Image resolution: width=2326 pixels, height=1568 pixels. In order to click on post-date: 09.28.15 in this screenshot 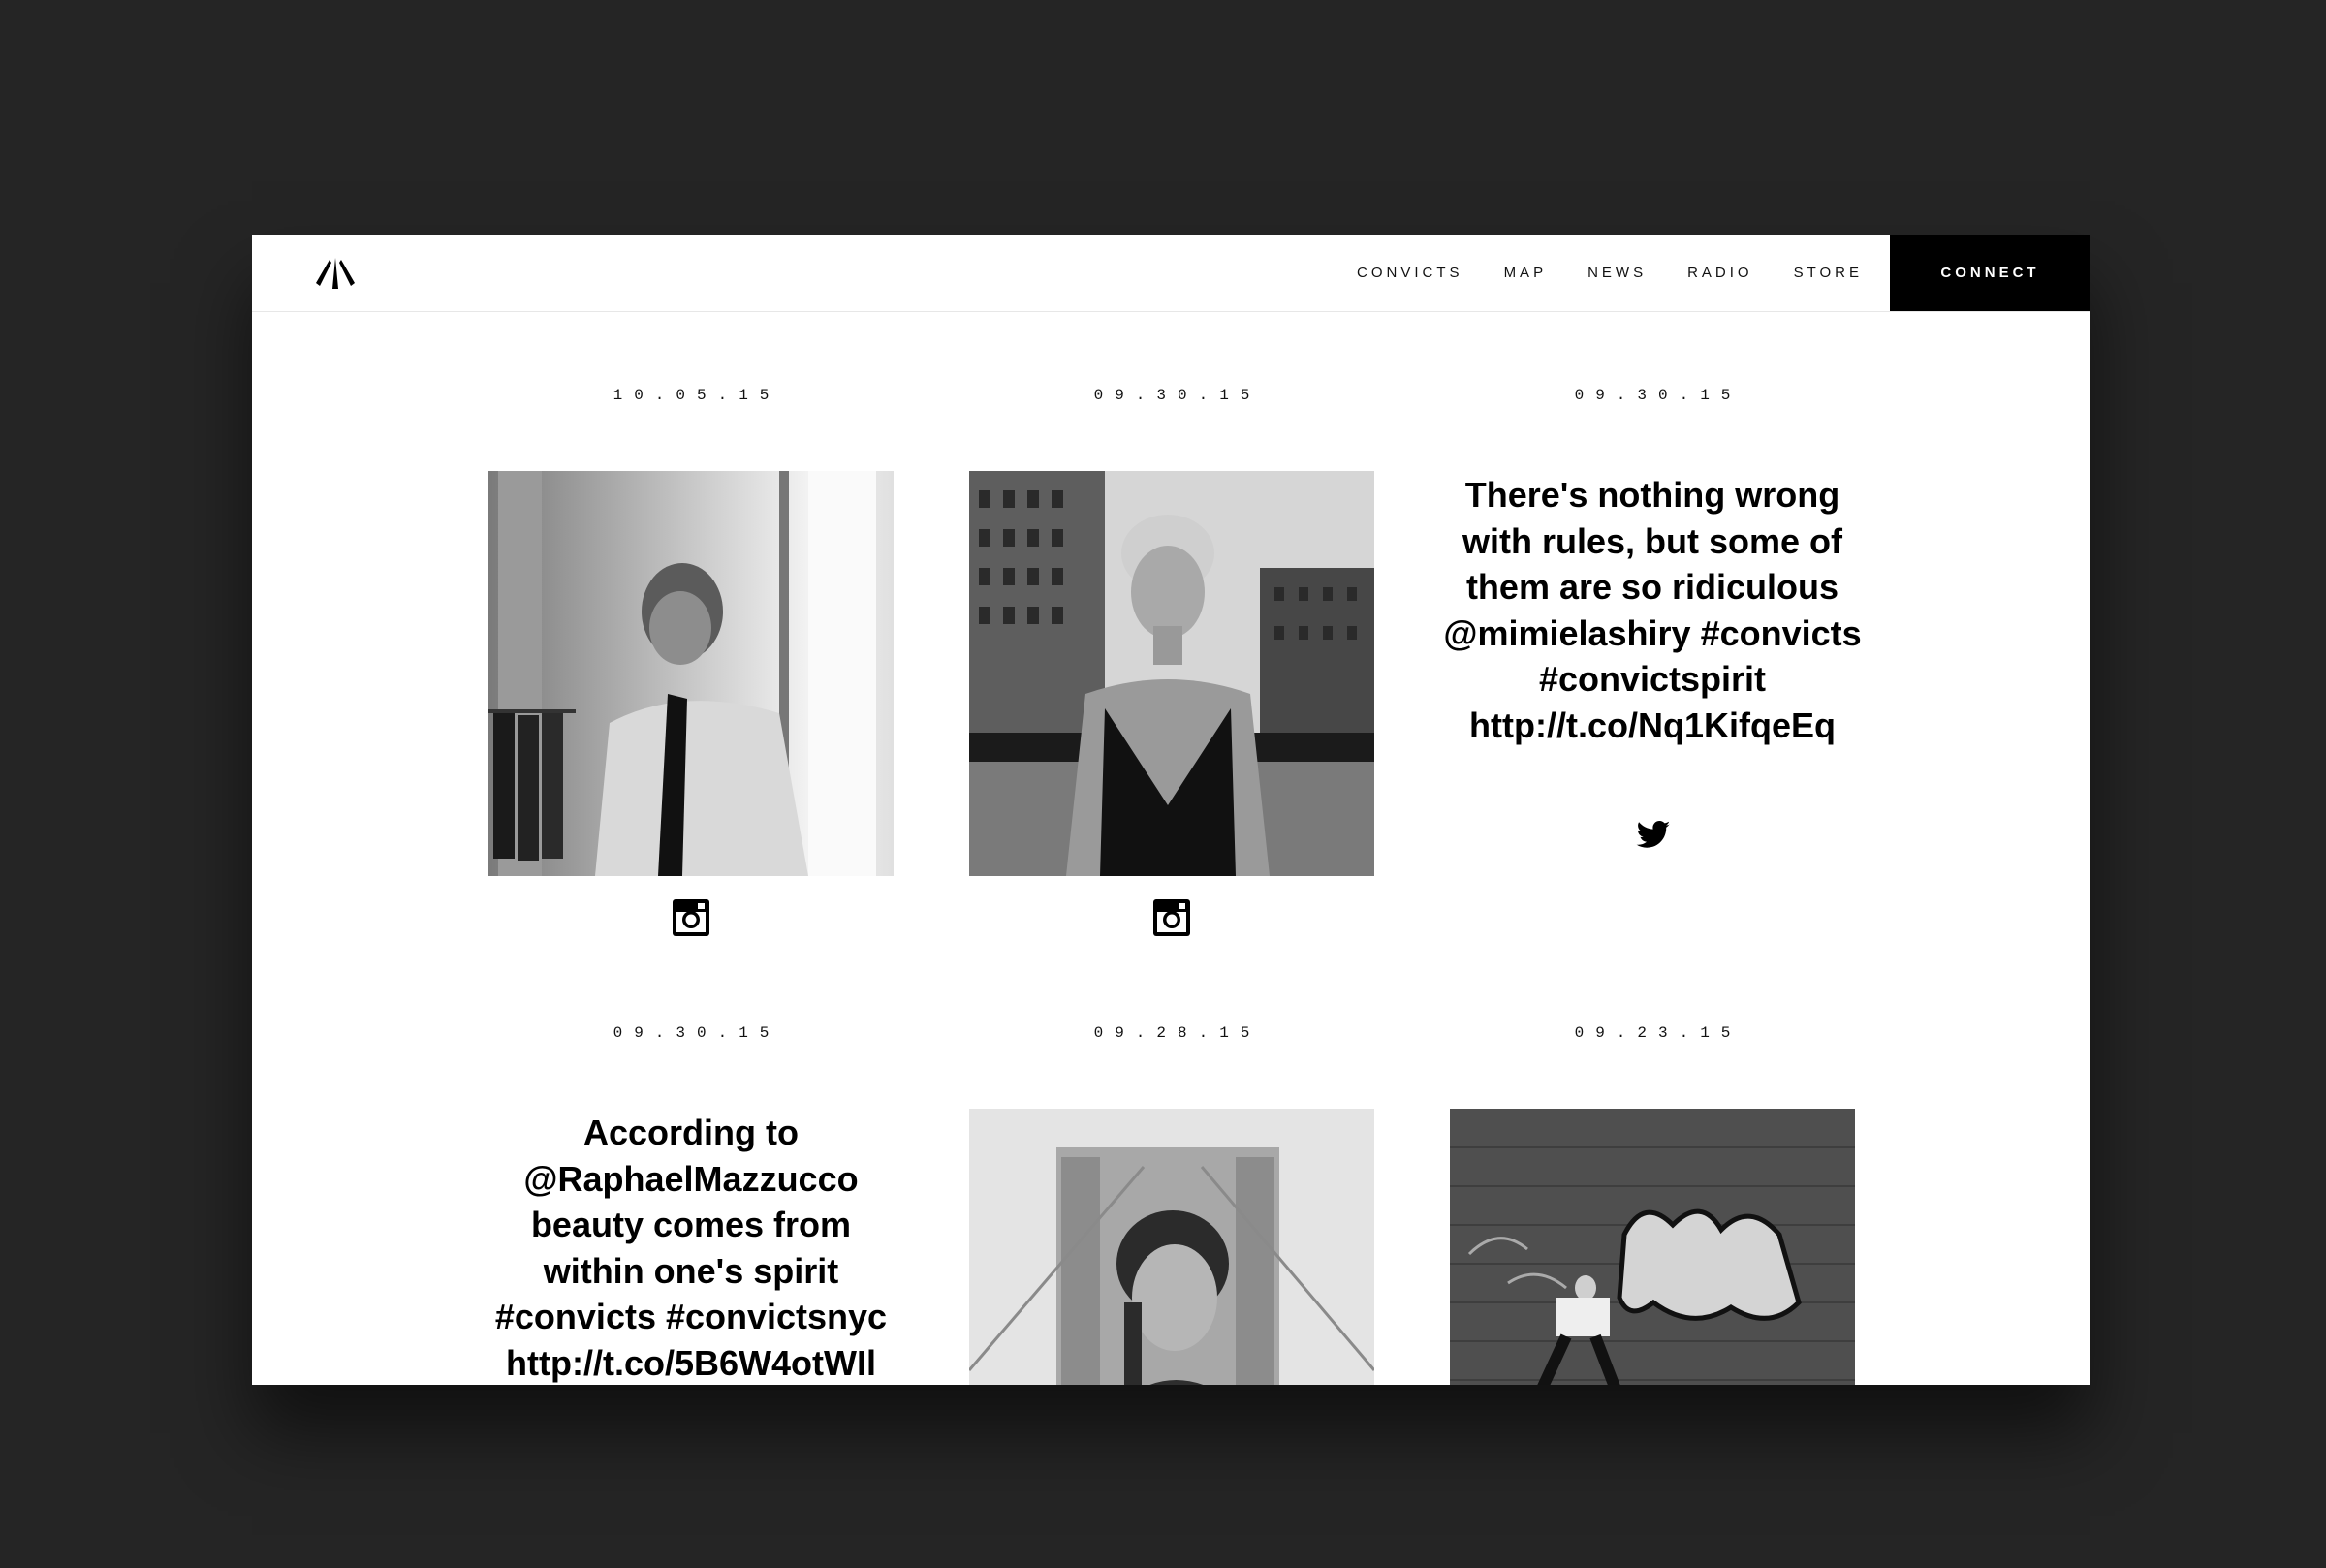, I will do `click(1177, 1033)`.